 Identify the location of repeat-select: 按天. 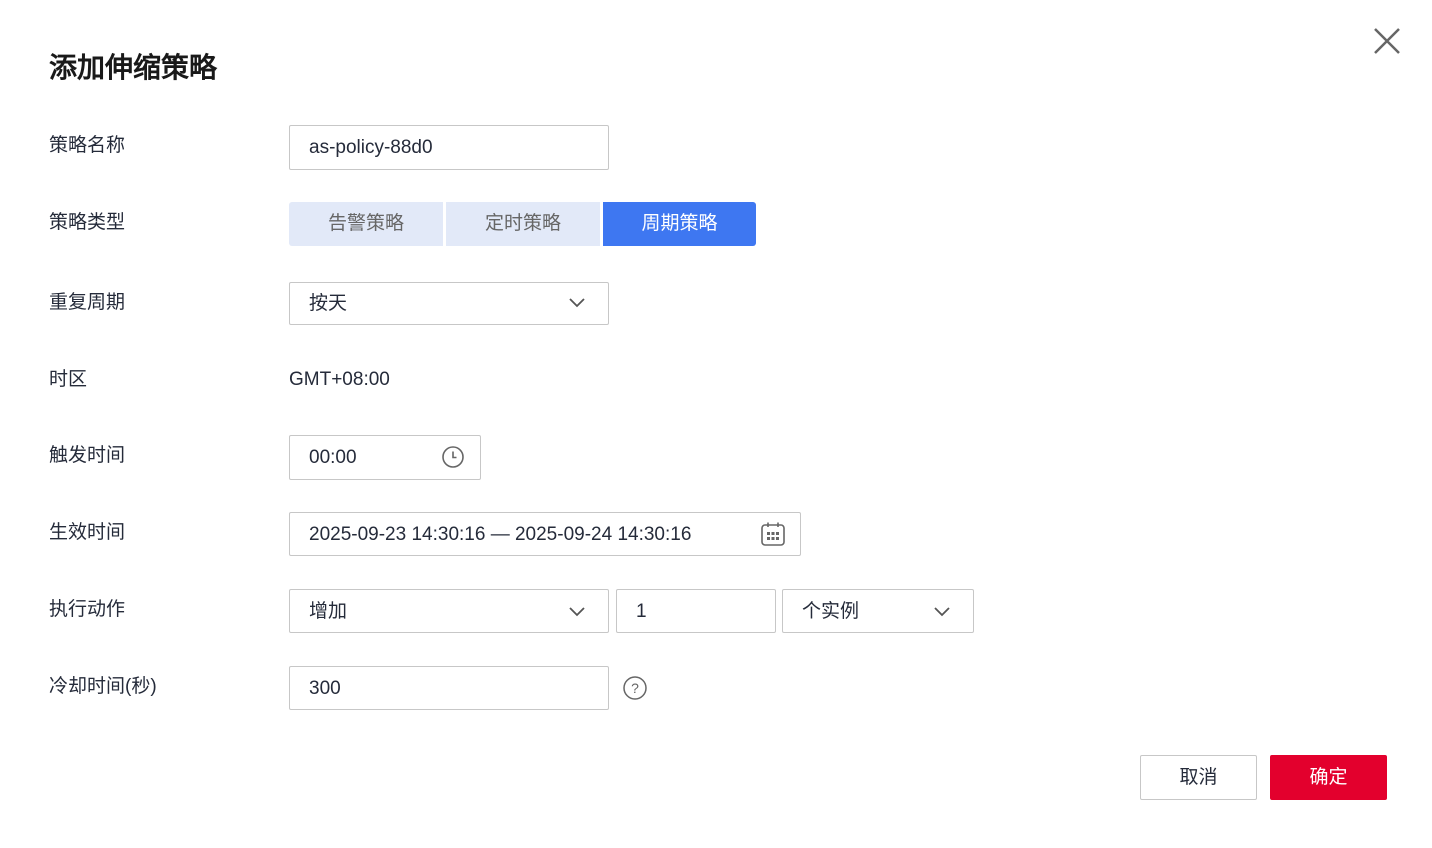
(449, 303).